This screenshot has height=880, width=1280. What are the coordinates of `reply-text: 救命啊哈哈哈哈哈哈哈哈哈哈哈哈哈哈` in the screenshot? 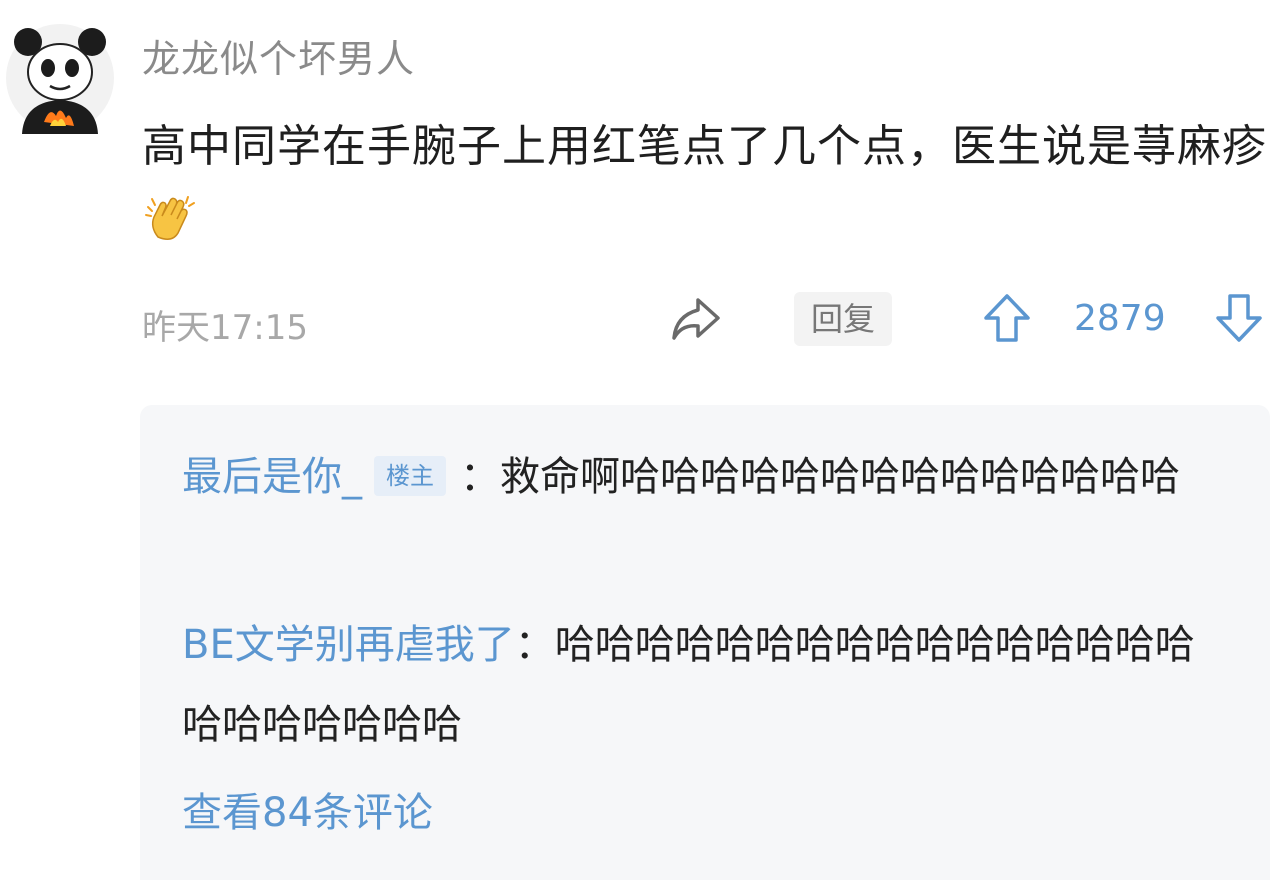 It's located at (840, 477).